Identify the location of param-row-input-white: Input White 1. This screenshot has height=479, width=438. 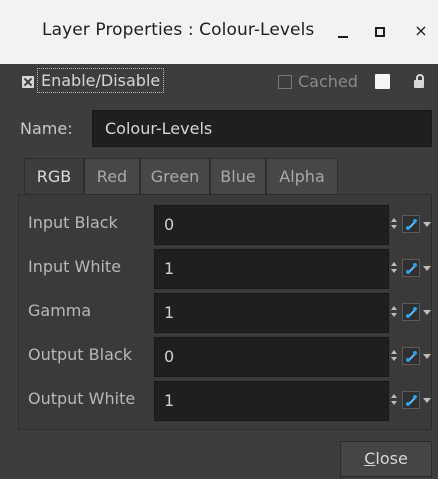
(225, 269).